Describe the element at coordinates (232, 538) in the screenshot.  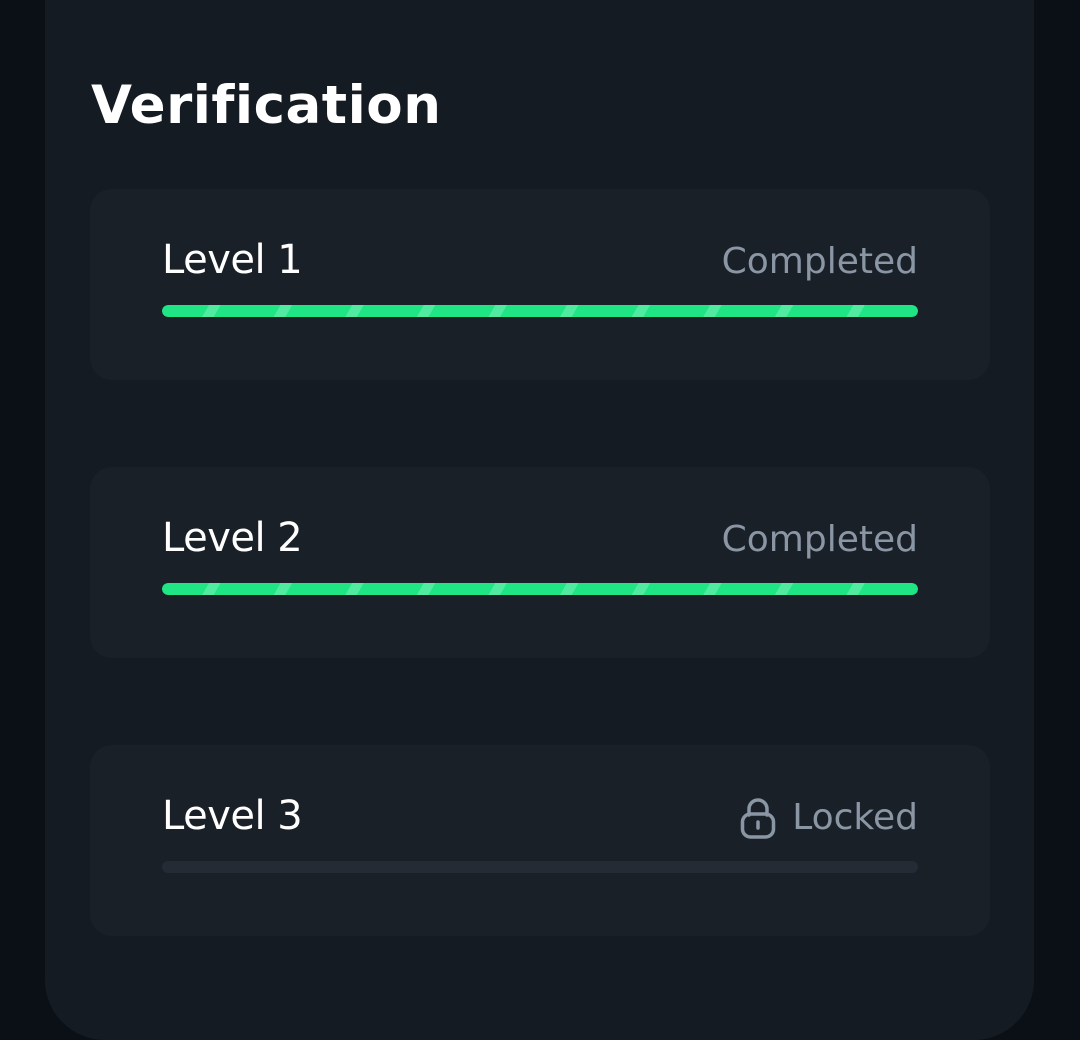
I see `level-label: Level 2` at that location.